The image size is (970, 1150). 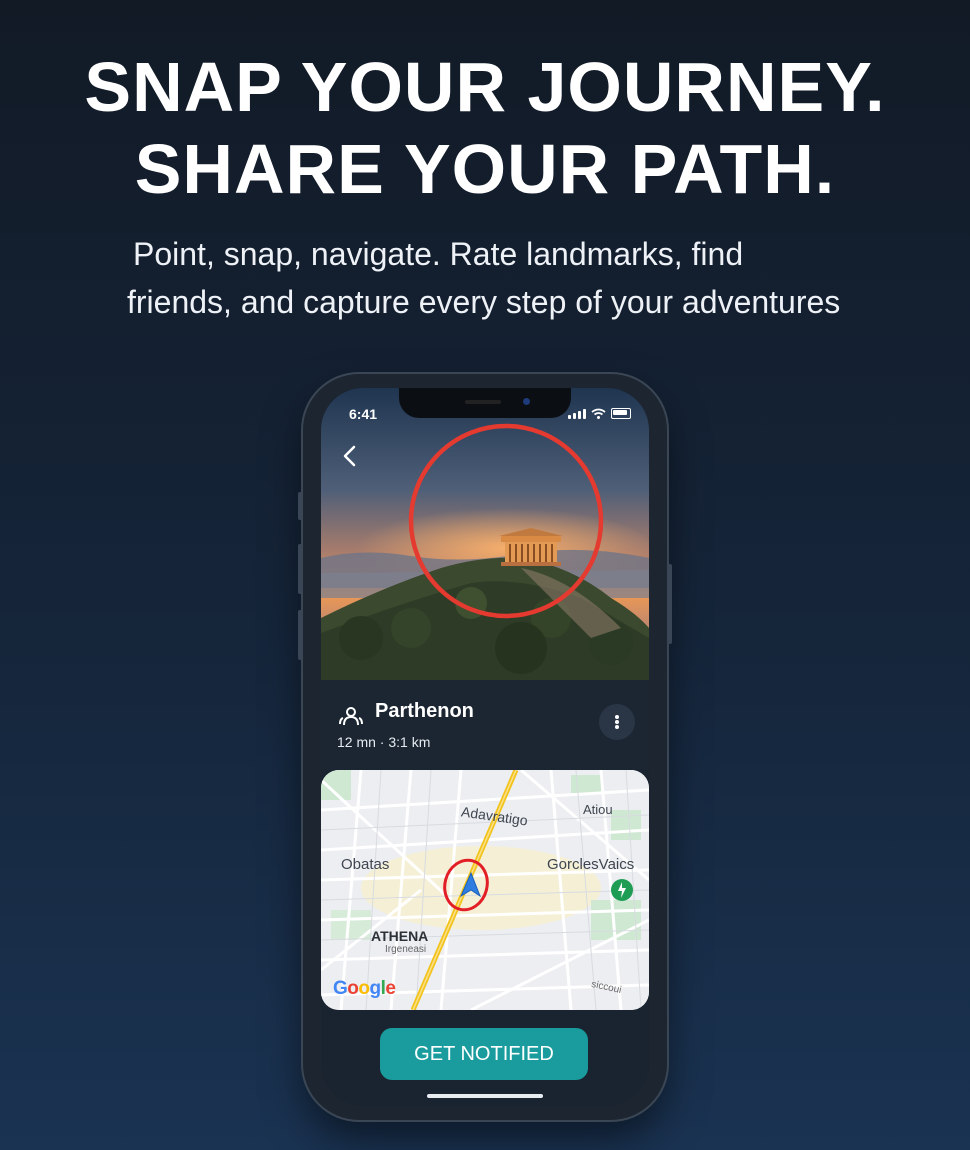 What do you see at coordinates (363, 414) in the screenshot?
I see `status-time: 6:41` at bounding box center [363, 414].